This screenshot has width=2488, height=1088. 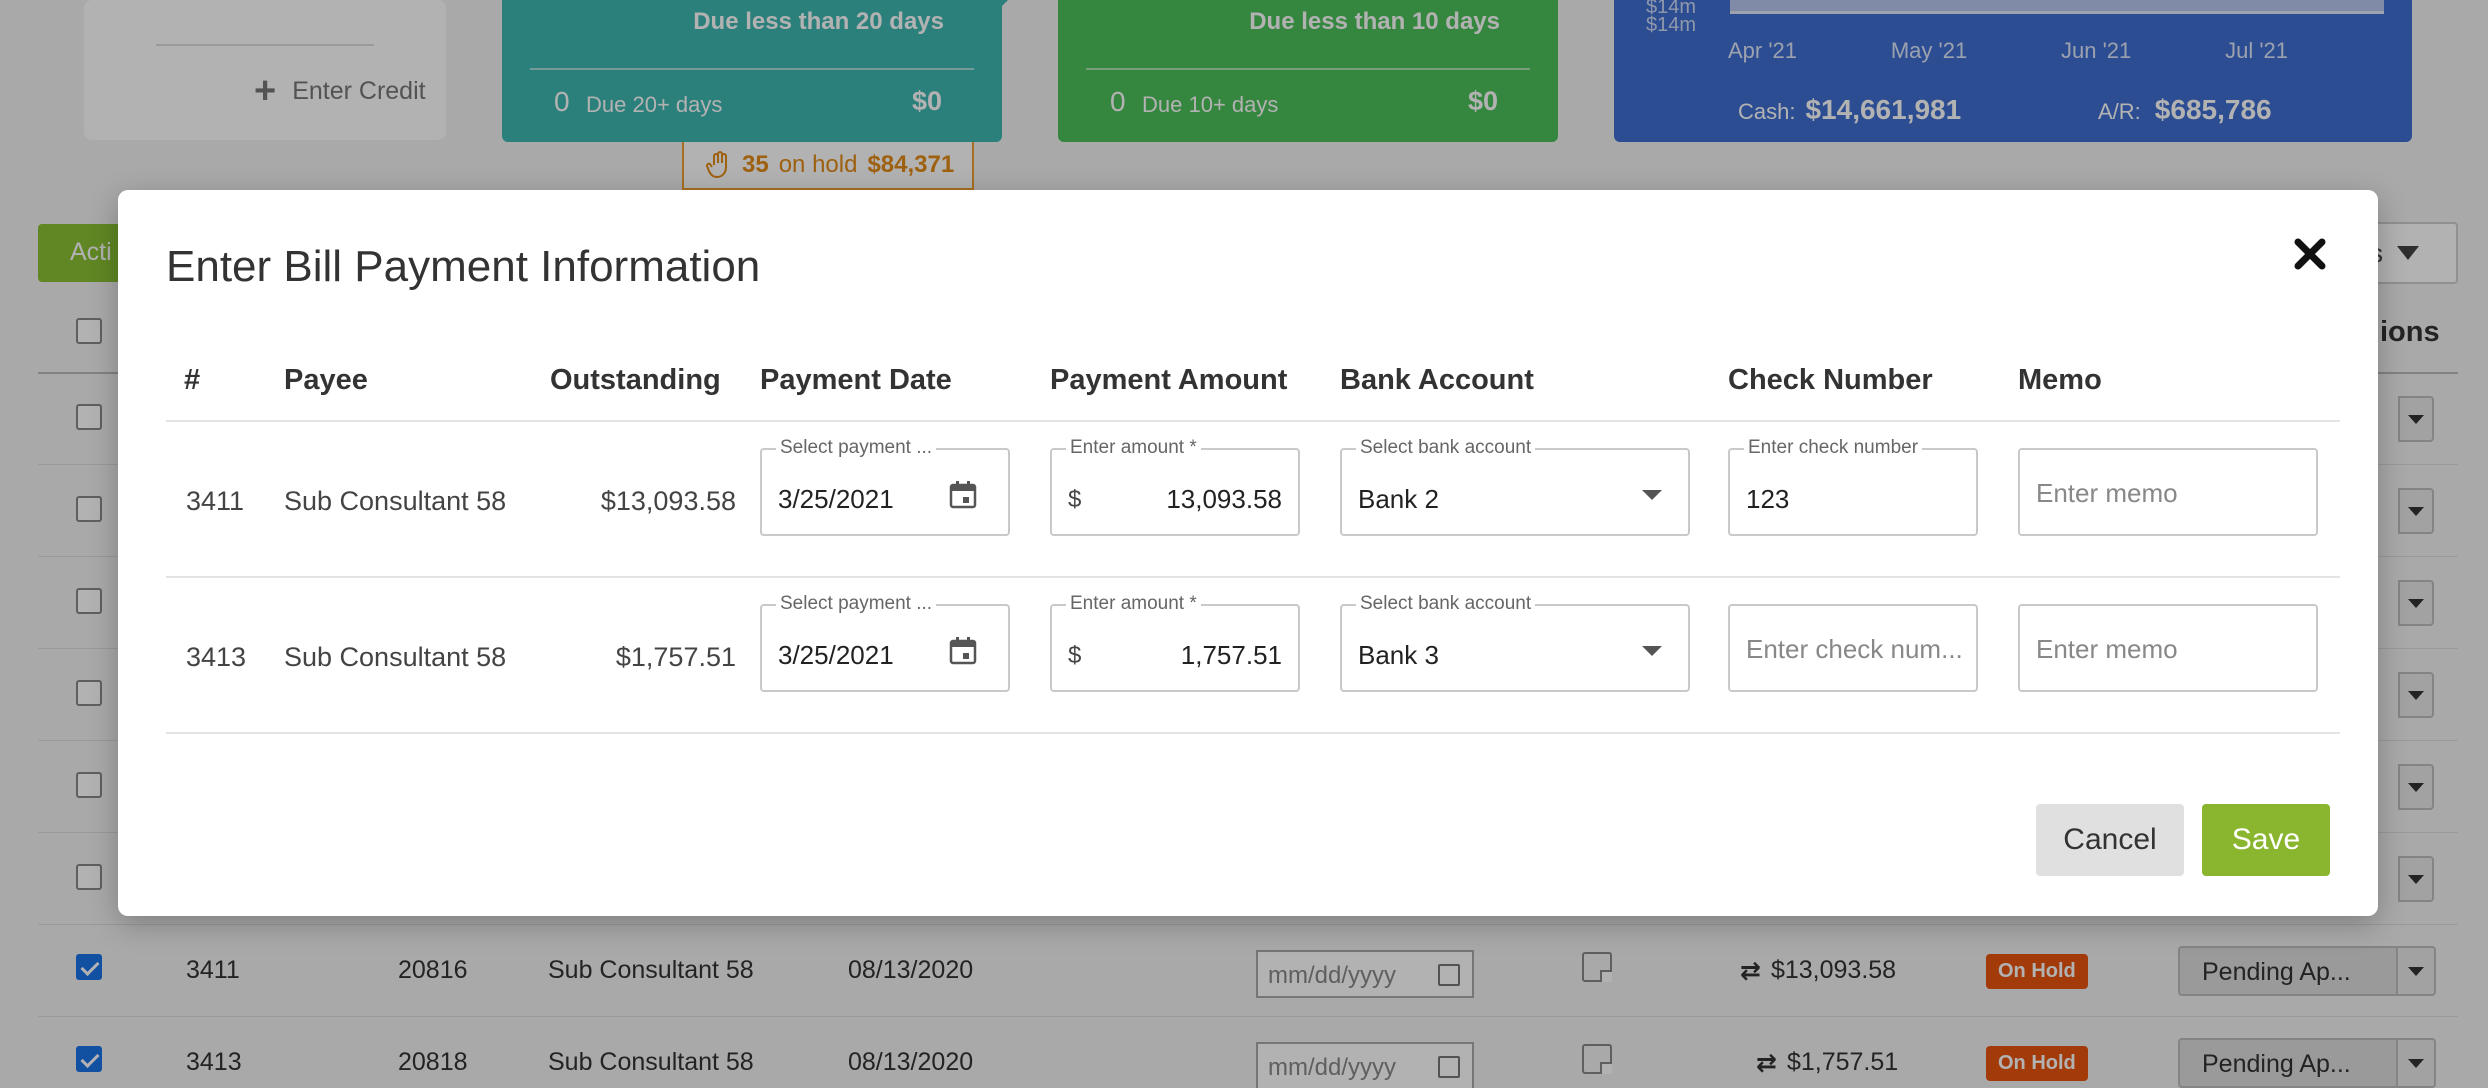 I want to click on close-button, so click(x=2310, y=254).